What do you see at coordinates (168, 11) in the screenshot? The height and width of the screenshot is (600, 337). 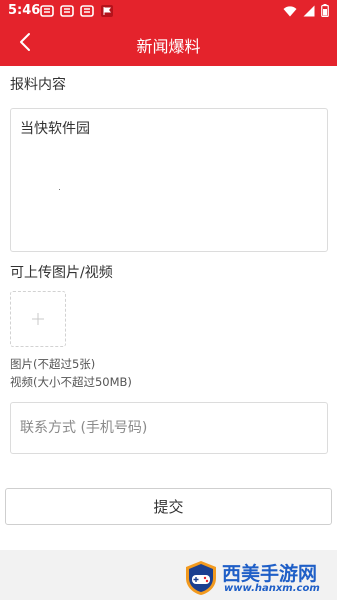 I see `status-bar: 5:46` at bounding box center [168, 11].